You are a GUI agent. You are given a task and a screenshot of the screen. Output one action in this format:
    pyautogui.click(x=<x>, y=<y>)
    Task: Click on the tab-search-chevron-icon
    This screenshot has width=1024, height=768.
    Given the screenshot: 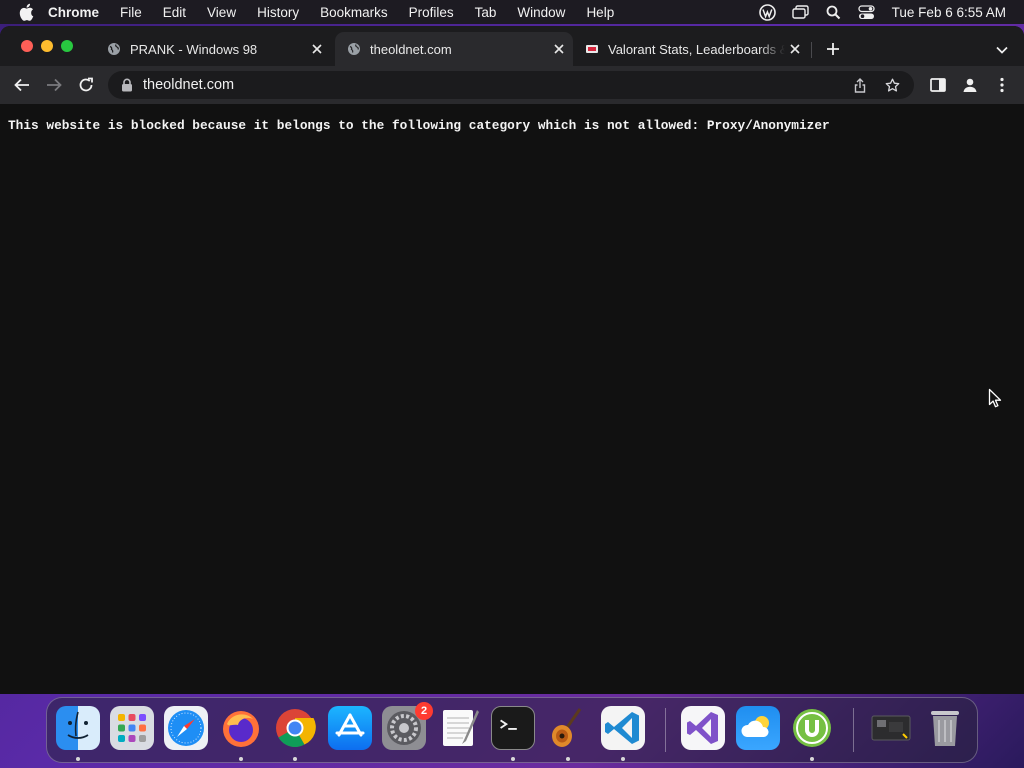 What is the action you would take?
    pyautogui.click(x=1002, y=50)
    